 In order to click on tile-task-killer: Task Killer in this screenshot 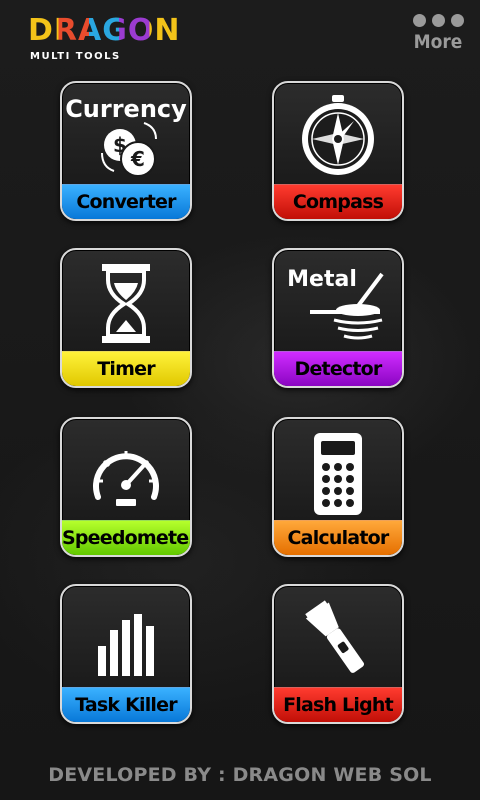, I will do `click(126, 654)`.